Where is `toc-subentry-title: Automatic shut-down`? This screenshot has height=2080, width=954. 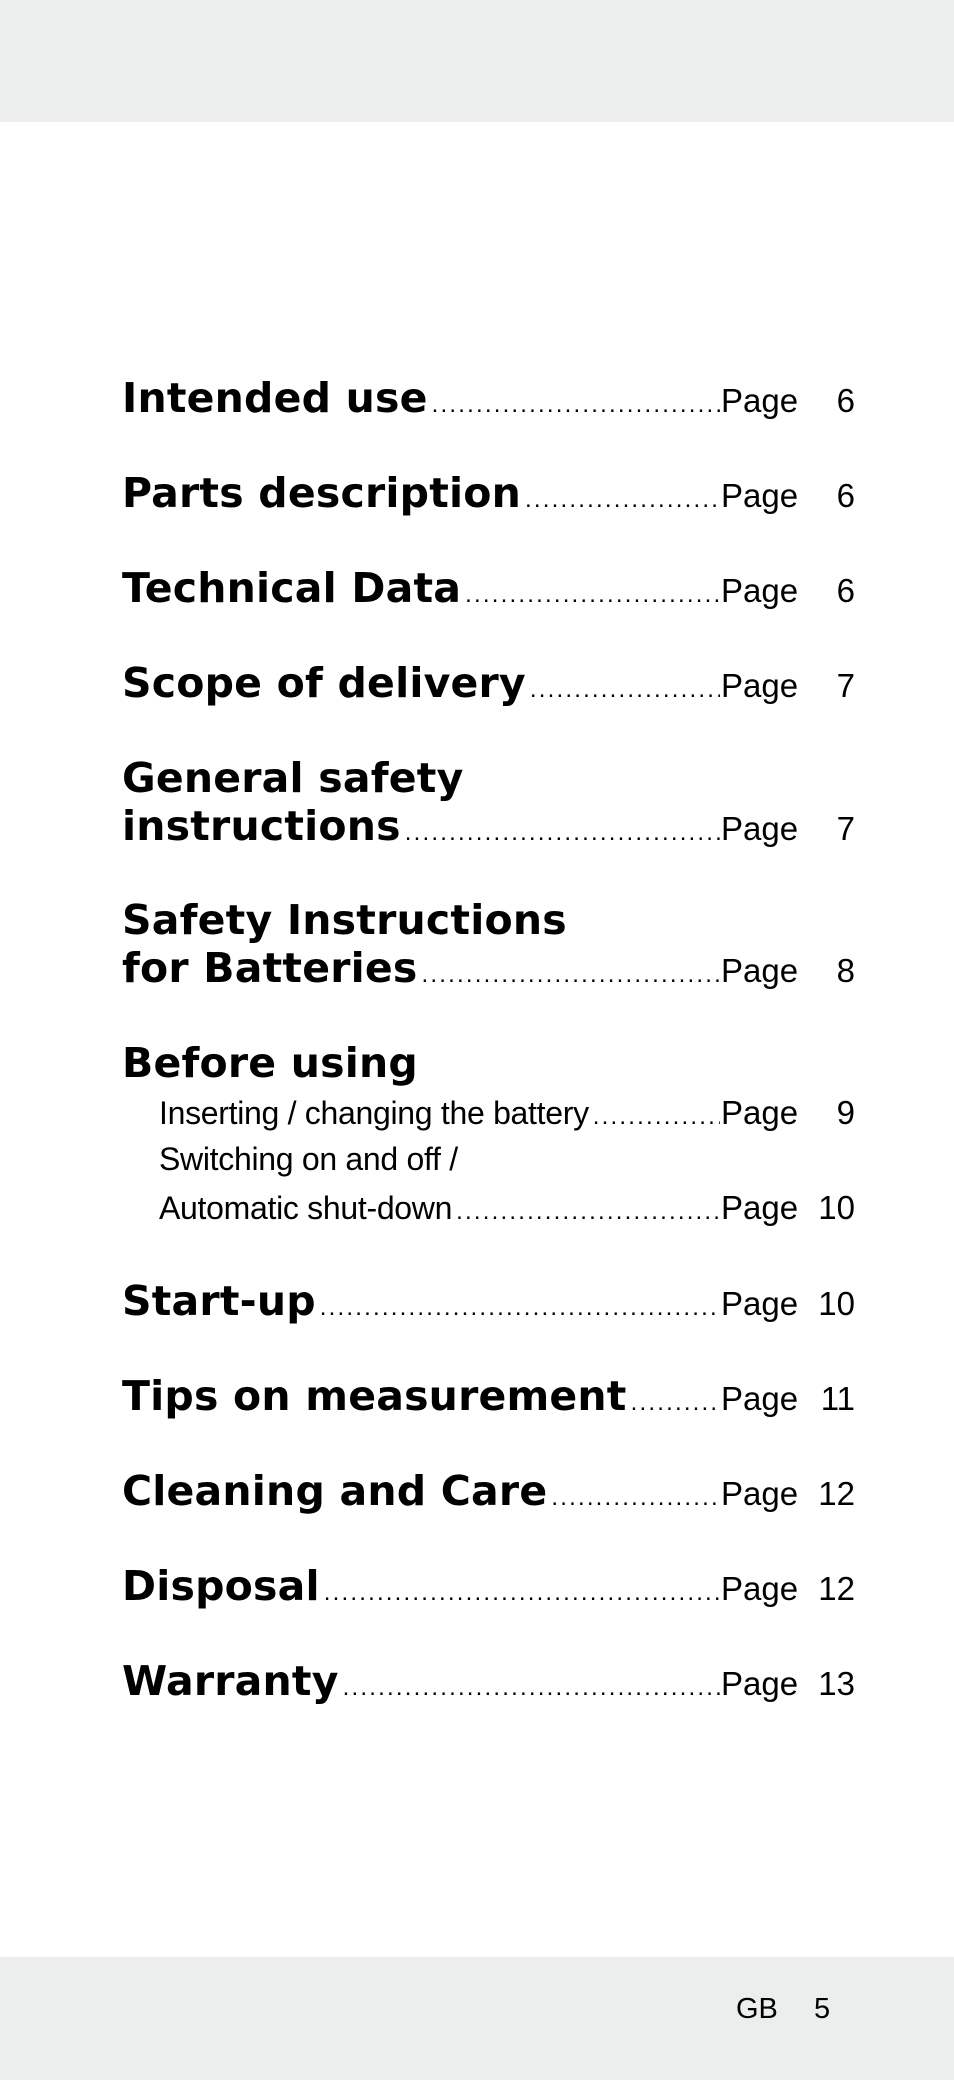
toc-subentry-title: Automatic shut-down is located at coordinates (306, 1208).